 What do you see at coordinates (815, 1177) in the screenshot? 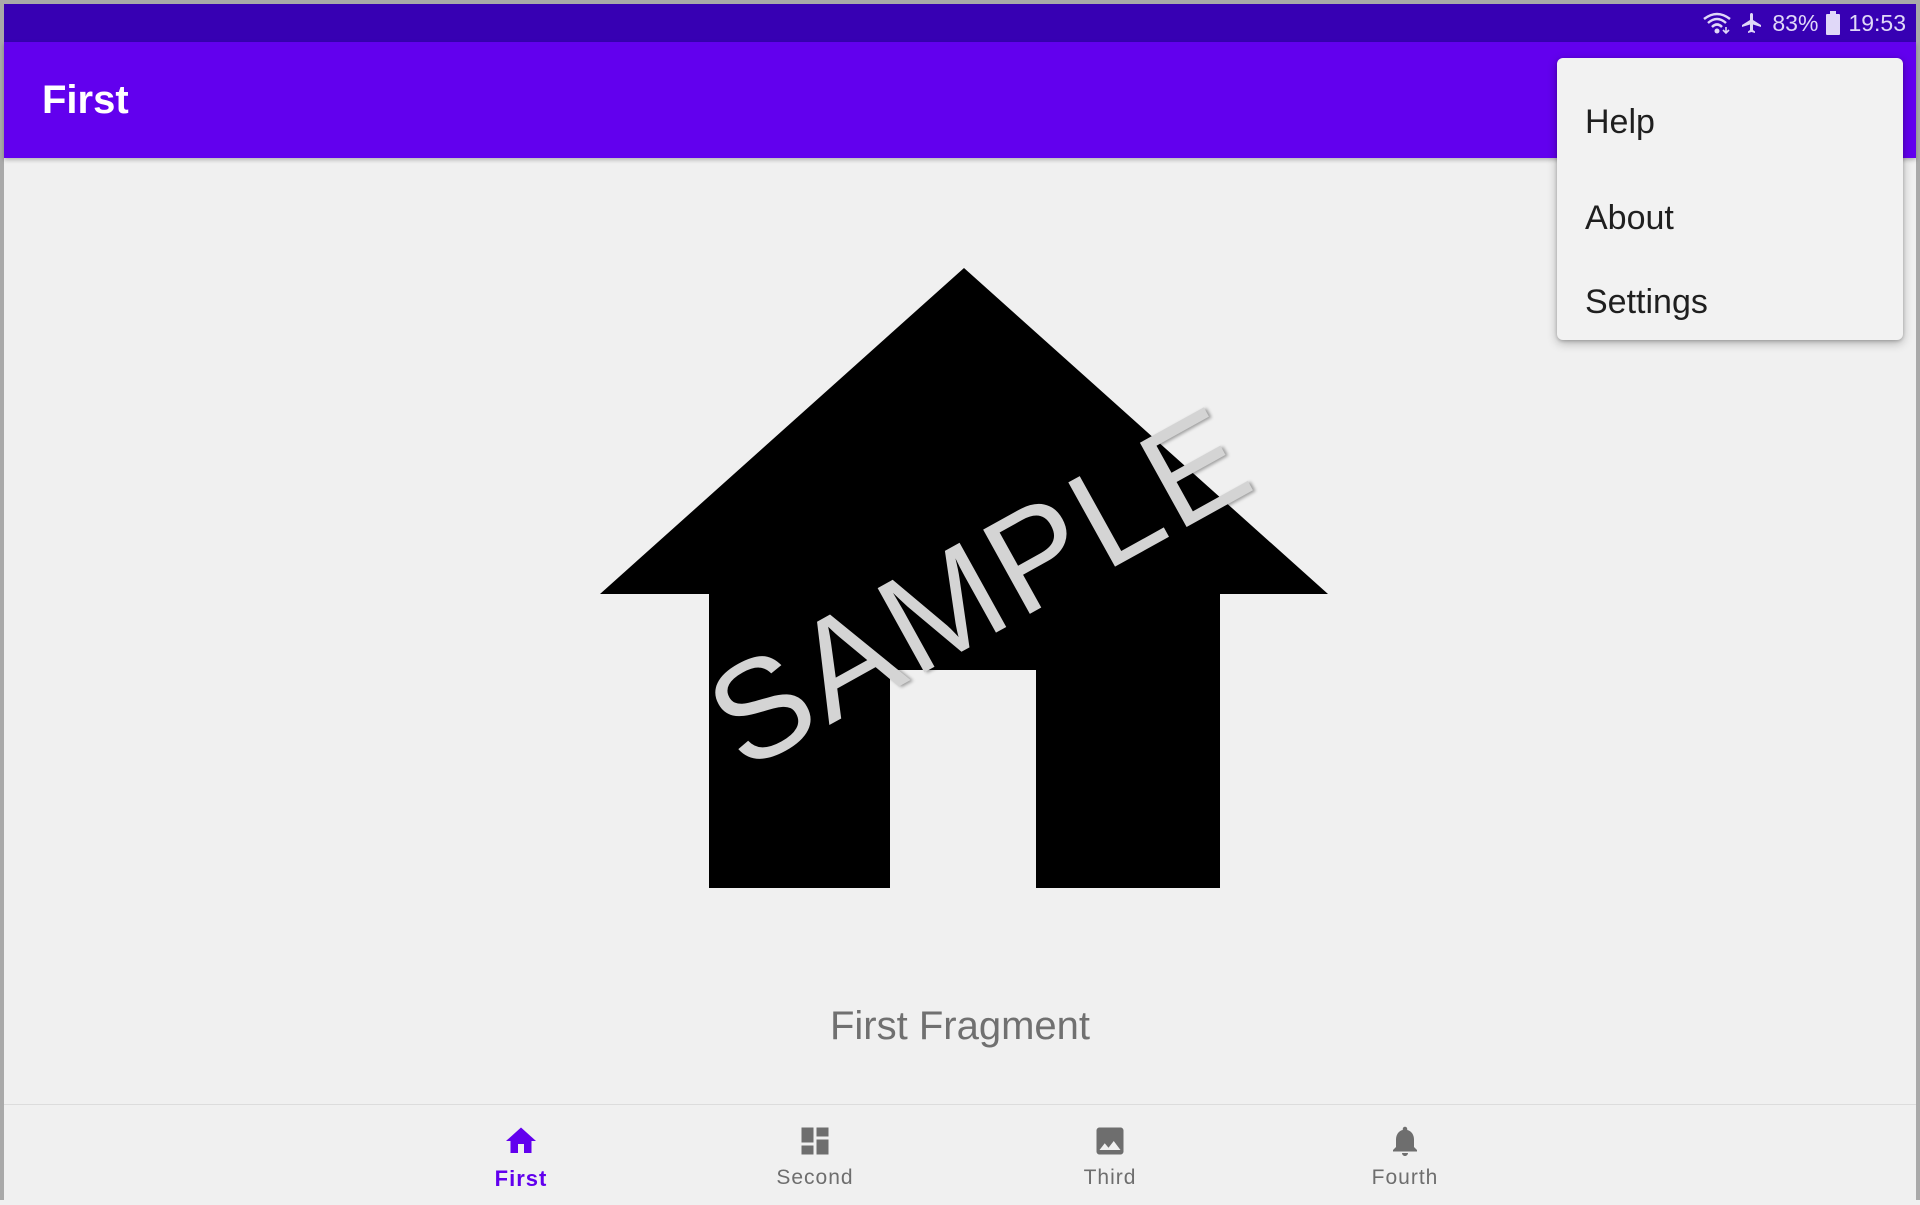
I see `nav-label-second: Second` at bounding box center [815, 1177].